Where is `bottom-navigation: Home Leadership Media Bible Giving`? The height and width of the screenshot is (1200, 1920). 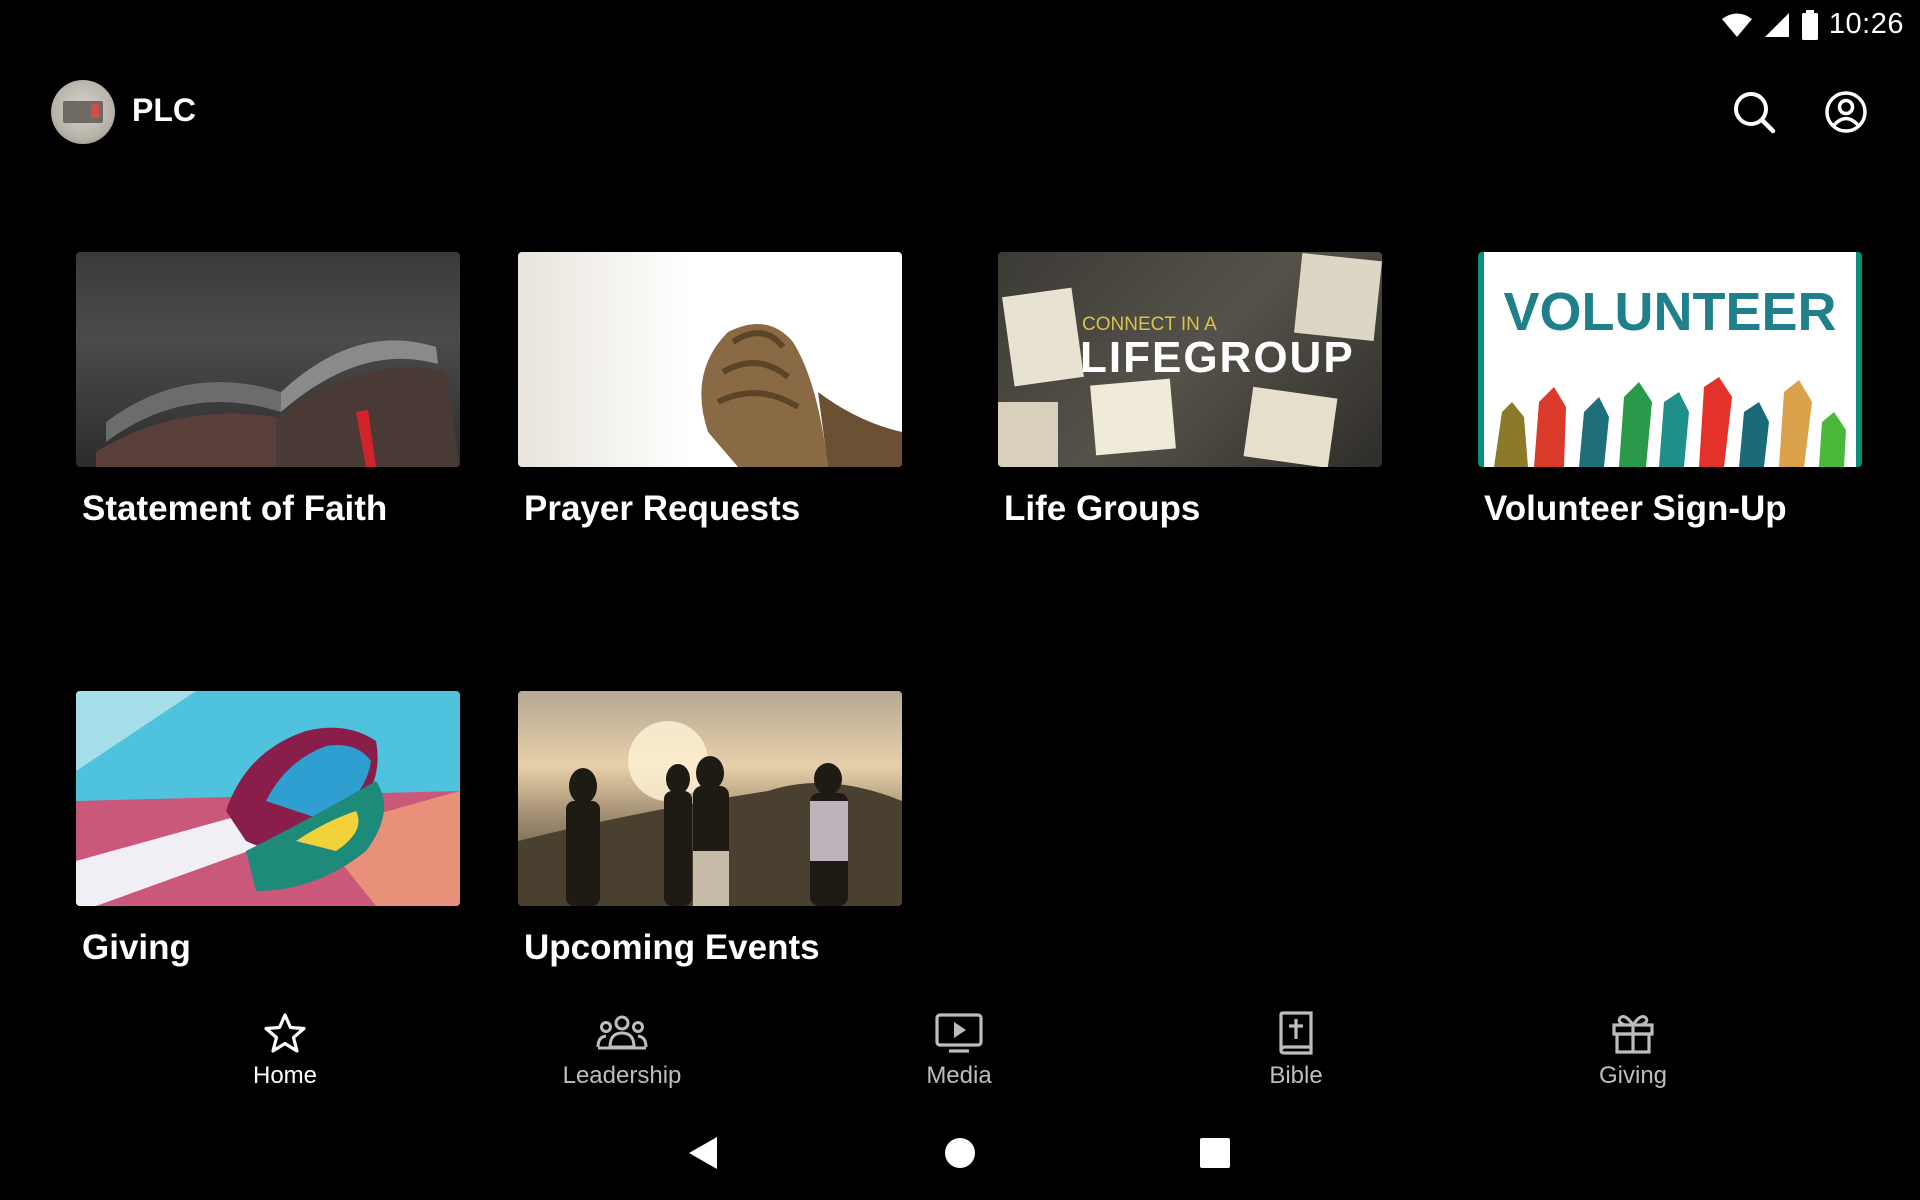
bottom-navigation: Home Leadership Media Bible Giving is located at coordinates (960, 1050).